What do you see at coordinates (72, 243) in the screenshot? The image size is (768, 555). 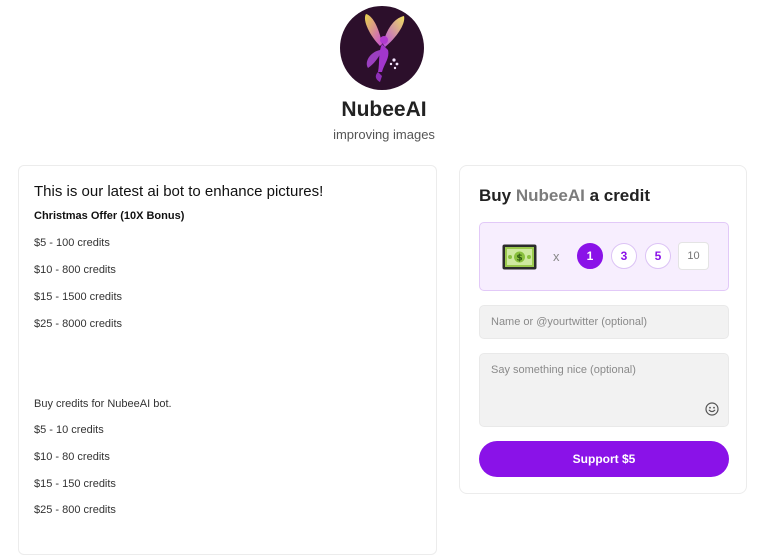 I see `offer-item: $5 - 100 credits` at bounding box center [72, 243].